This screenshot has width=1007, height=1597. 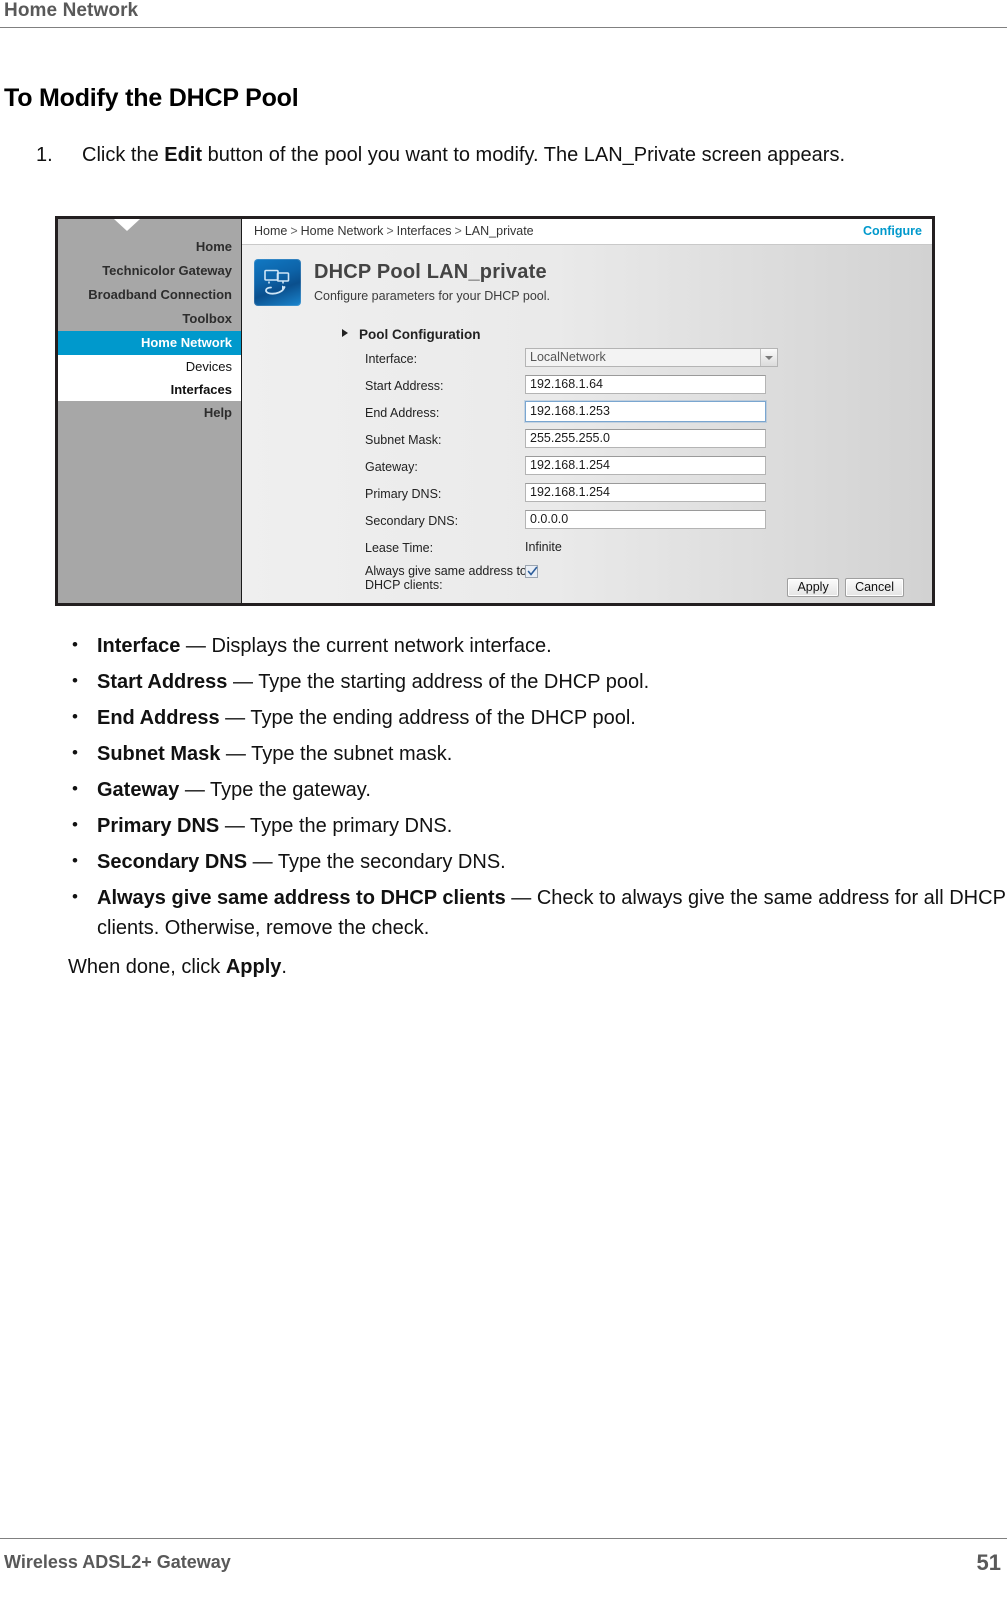 What do you see at coordinates (432, 296) in the screenshot?
I see `panel-subtitle: Configure parameters for your DHCP pool.` at bounding box center [432, 296].